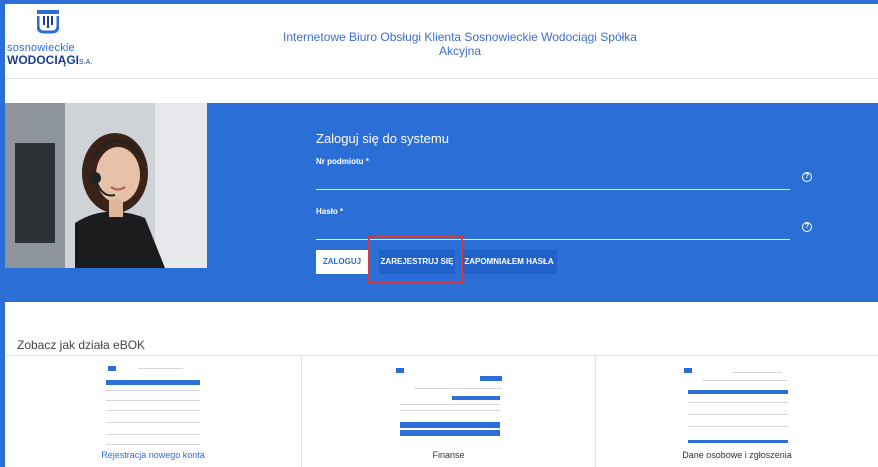 The image size is (878, 467). Describe the element at coordinates (48, 22) in the screenshot. I see `logo-mark-icon` at that location.